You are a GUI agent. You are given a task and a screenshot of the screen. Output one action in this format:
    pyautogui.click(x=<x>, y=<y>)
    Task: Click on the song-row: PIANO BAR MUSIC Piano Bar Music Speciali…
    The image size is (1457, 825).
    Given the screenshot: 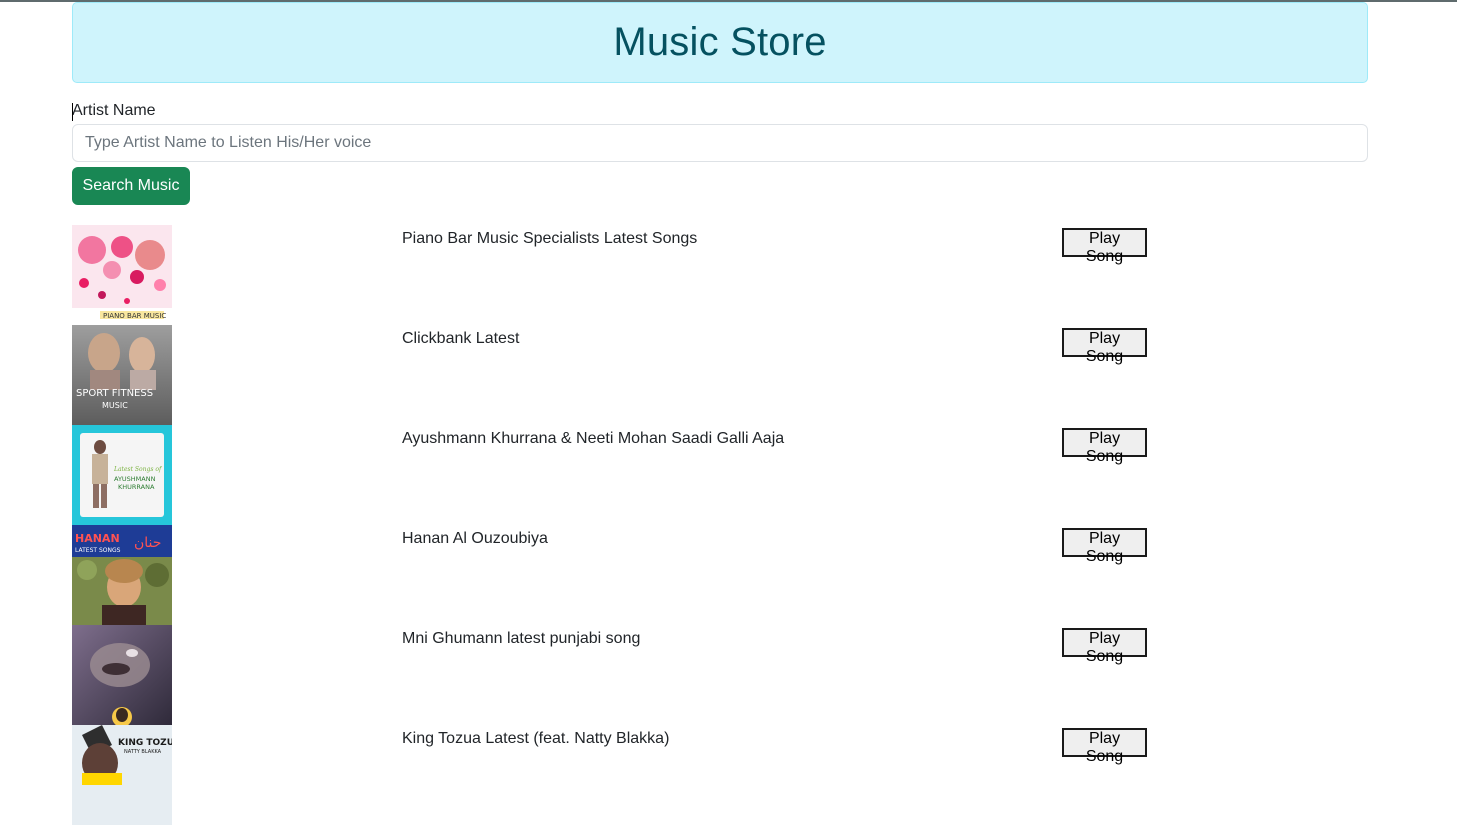 What is the action you would take?
    pyautogui.click(x=720, y=275)
    